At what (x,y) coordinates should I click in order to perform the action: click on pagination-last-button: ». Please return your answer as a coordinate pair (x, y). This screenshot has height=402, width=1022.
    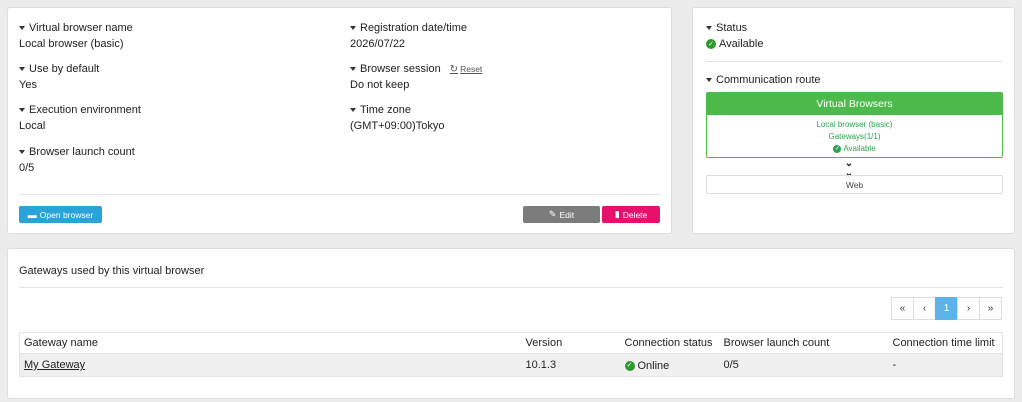
    Looking at the image, I should click on (990, 308).